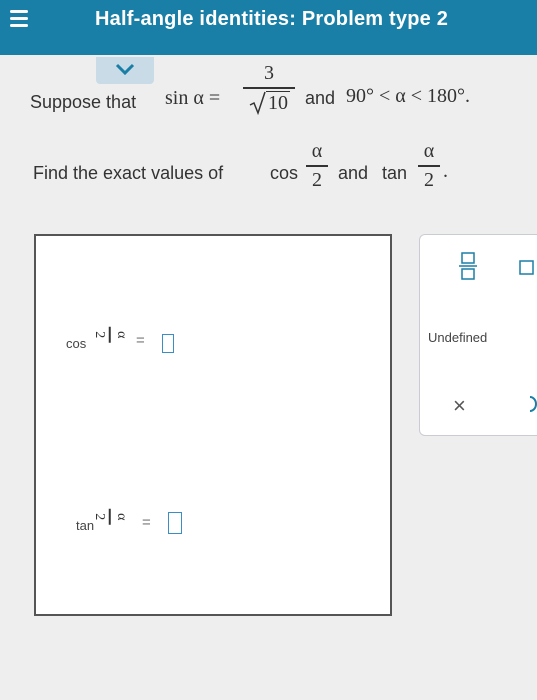  Describe the element at coordinates (19, 18) in the screenshot. I see `menu-icon` at that location.